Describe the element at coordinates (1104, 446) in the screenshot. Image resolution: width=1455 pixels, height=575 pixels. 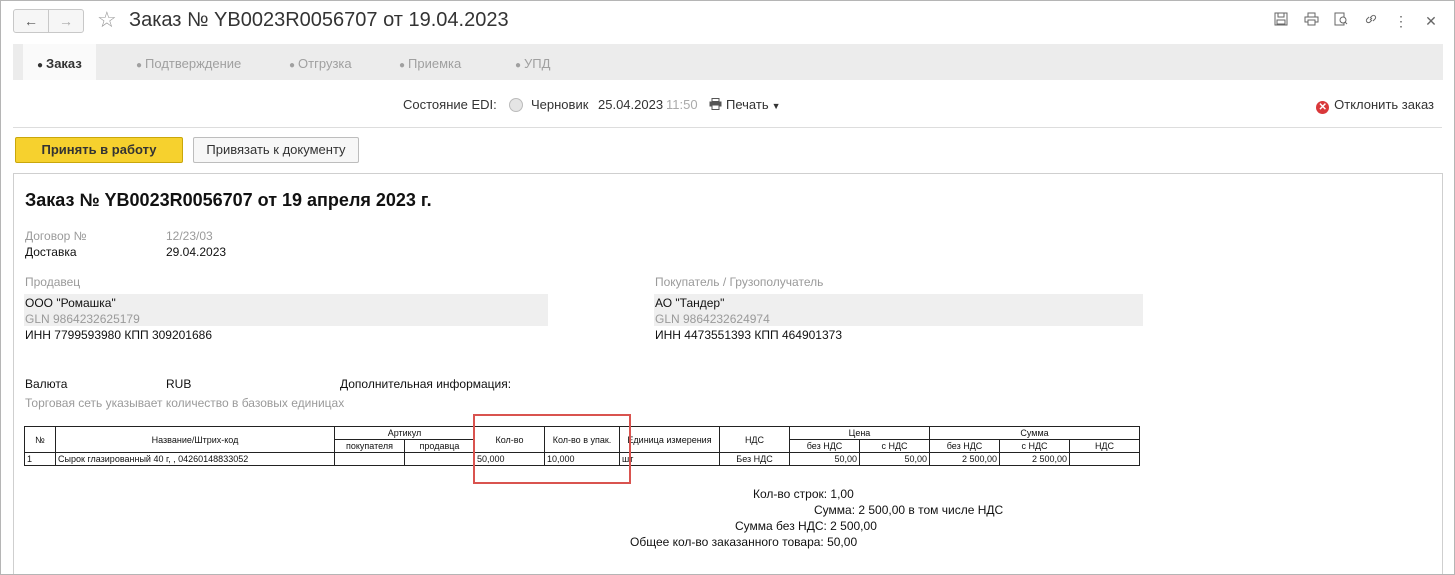
I see `col-header-sum-vatamt: НДС` at that location.